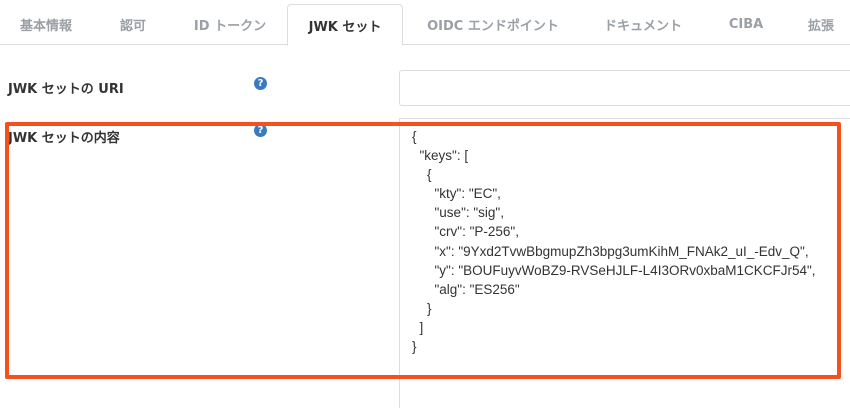 Image resolution: width=850 pixels, height=408 pixels. Describe the element at coordinates (746, 24) in the screenshot. I see `tab-ciba: CIBA` at that location.